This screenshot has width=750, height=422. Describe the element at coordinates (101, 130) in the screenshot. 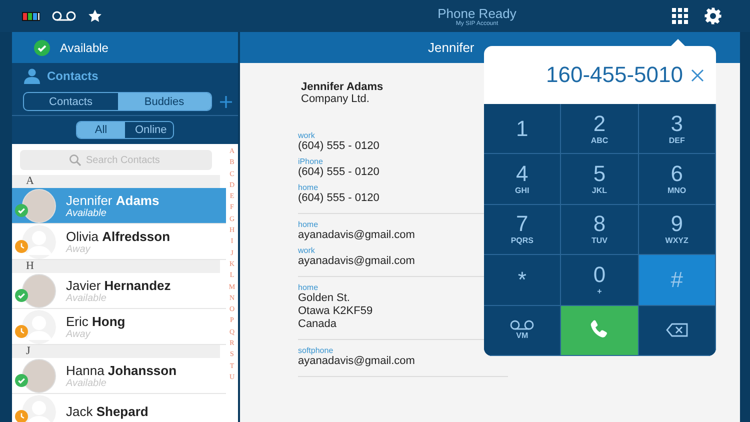

I see `filter-tab: All` at that location.